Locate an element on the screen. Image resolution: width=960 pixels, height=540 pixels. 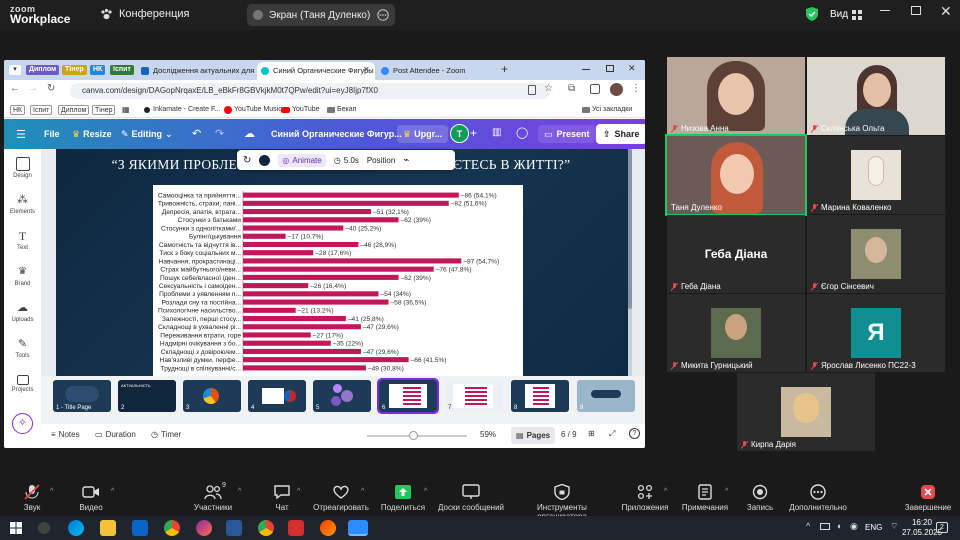
tab-group-chip: Диплом is located at coordinates (43, 70).